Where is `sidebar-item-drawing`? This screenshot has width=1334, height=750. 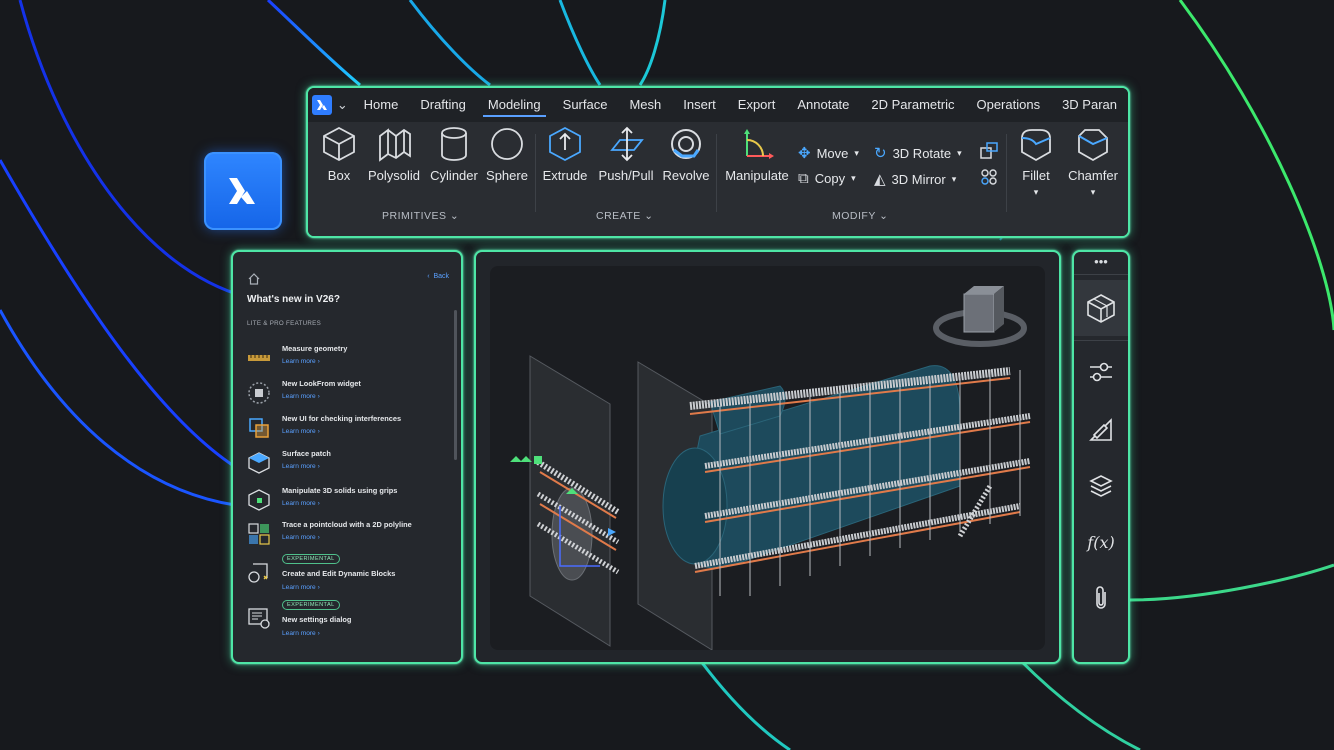
sidebar-item-drawing is located at coordinates (1101, 430).